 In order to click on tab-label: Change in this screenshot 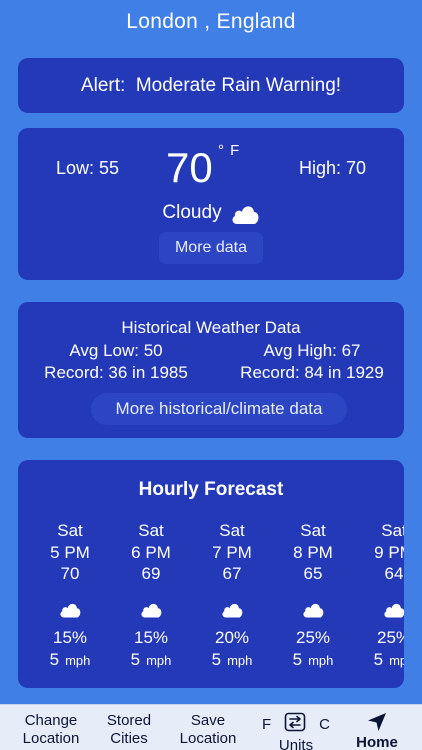, I will do `click(51, 720)`.